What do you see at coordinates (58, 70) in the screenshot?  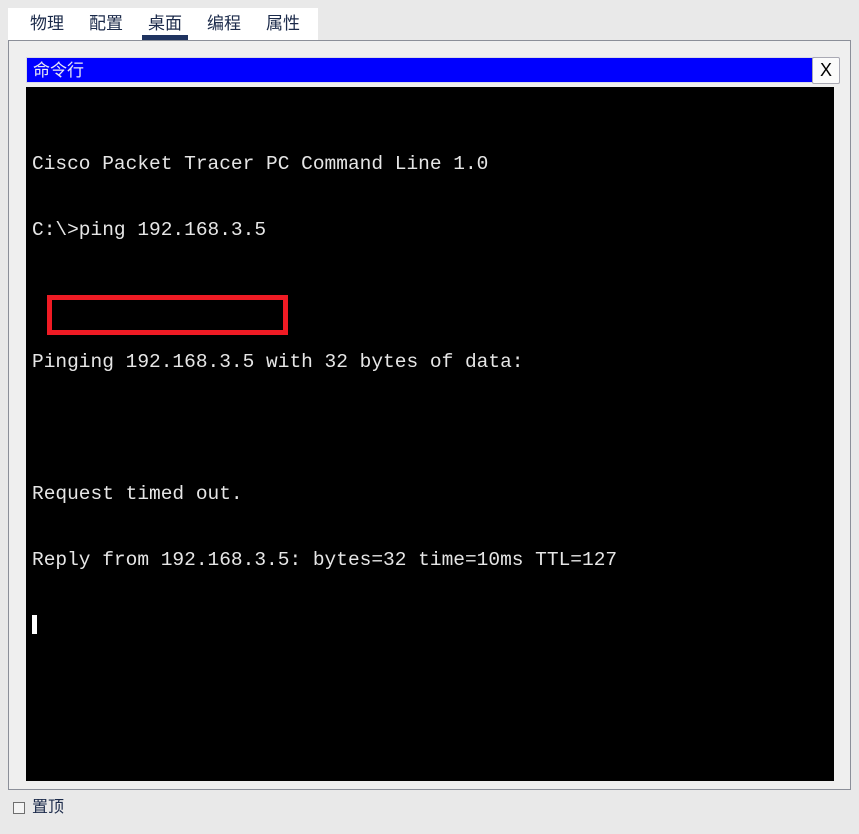 I see `dialog-title: 命令行` at bounding box center [58, 70].